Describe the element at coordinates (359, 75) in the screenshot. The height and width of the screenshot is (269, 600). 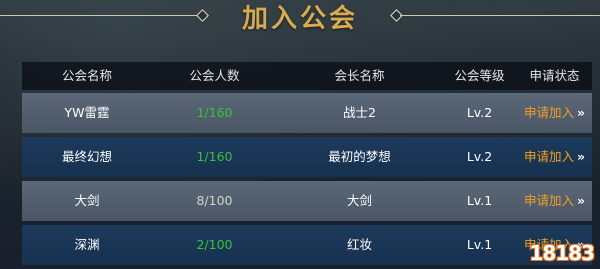
I see `header-leader-name: 会长名称` at that location.